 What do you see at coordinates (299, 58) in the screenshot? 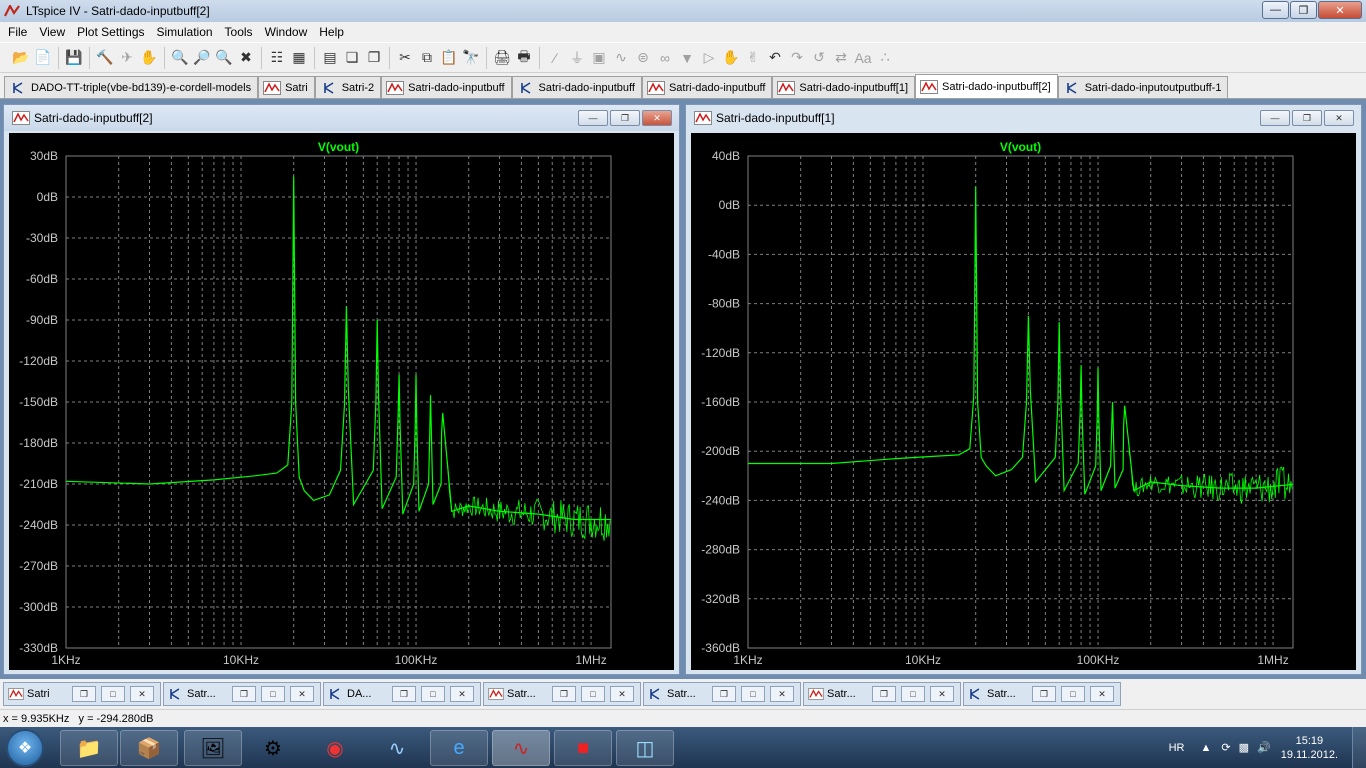
I see `waveform-icon: ▦` at bounding box center [299, 58].